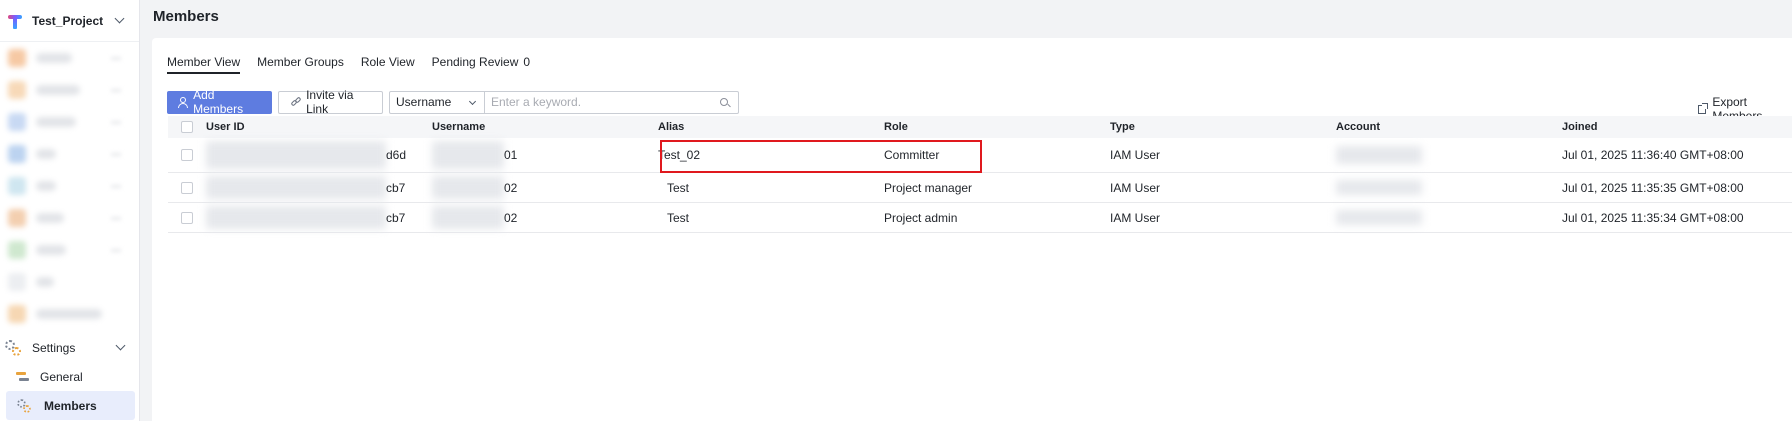 The width and height of the screenshot is (1792, 421). I want to click on tab-role-view: Role View, so click(388, 64).